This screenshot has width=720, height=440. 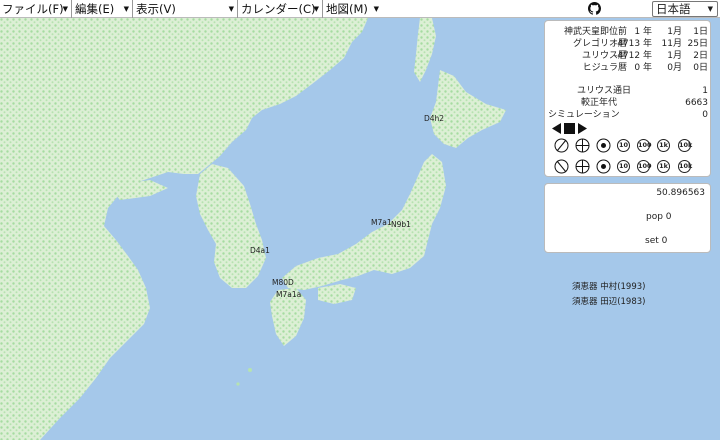 I want to click on github-icon, so click(x=594, y=8).